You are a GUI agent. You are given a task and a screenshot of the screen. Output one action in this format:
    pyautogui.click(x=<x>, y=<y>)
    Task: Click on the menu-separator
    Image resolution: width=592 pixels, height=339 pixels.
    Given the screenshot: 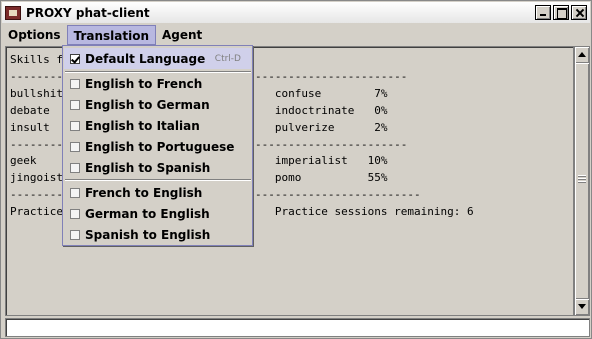 What is the action you would take?
    pyautogui.click(x=158, y=180)
    